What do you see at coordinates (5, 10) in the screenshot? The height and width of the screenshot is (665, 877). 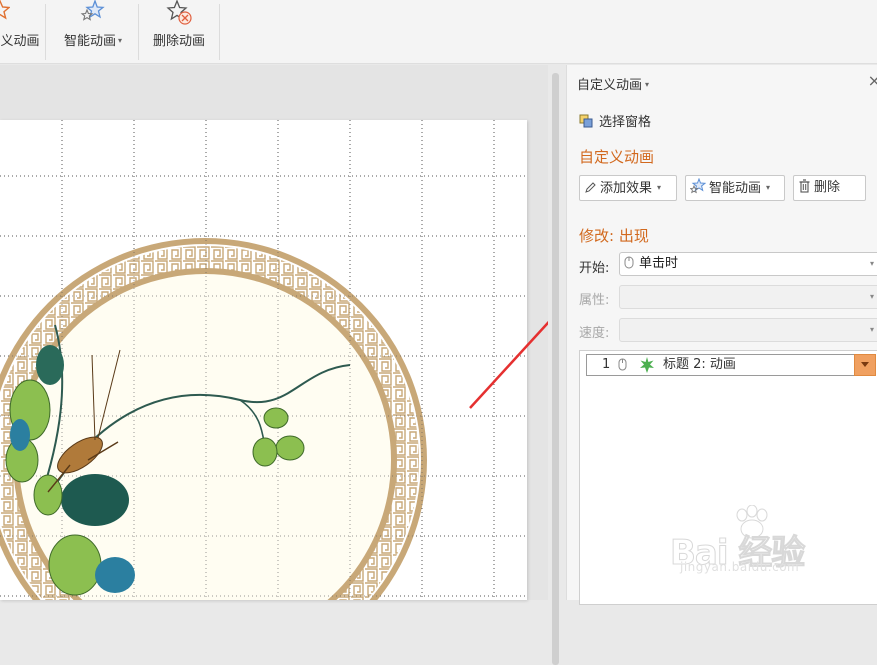 I see `star-icon` at bounding box center [5, 10].